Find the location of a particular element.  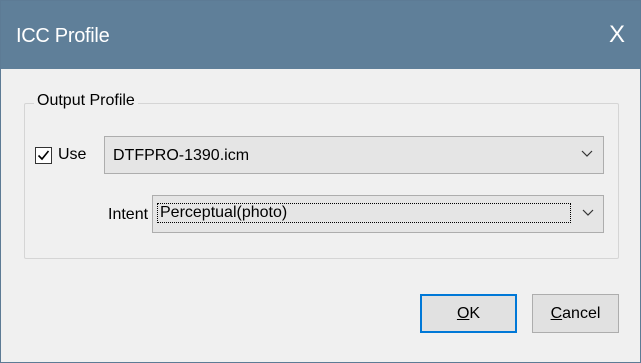

intent-select-value: Perceptual(photo) is located at coordinates (364, 213).